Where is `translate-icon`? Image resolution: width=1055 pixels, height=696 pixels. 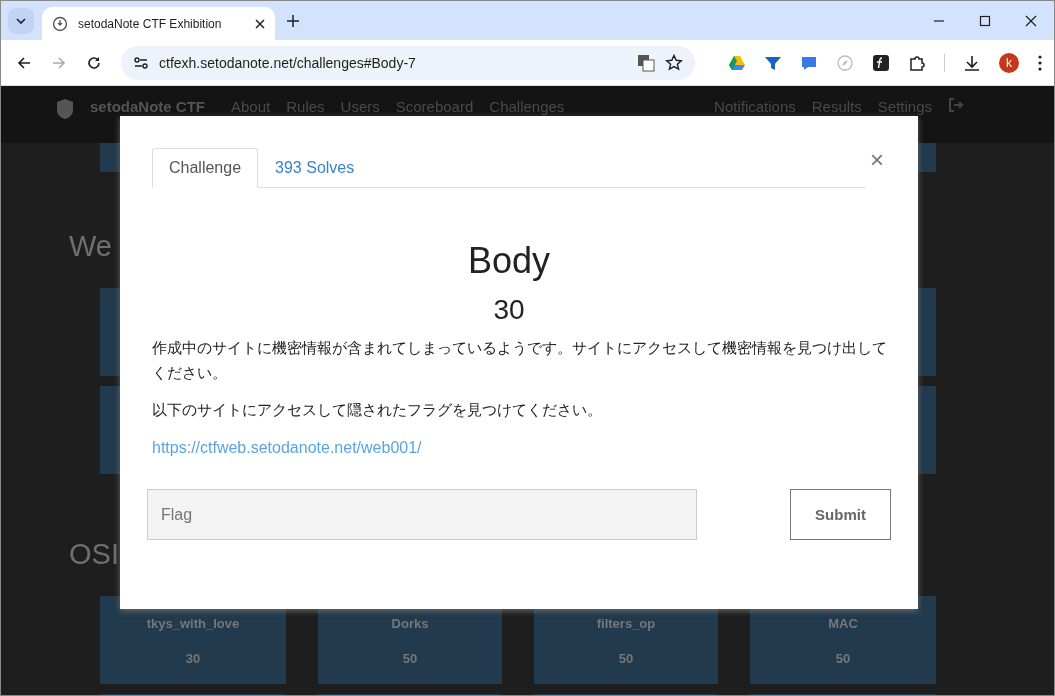
translate-icon is located at coordinates (646, 62).